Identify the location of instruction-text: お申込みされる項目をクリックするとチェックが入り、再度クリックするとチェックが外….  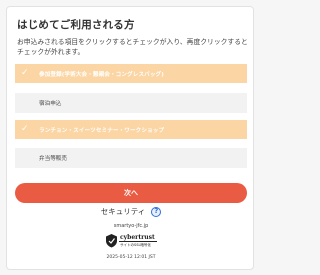
(132, 47).